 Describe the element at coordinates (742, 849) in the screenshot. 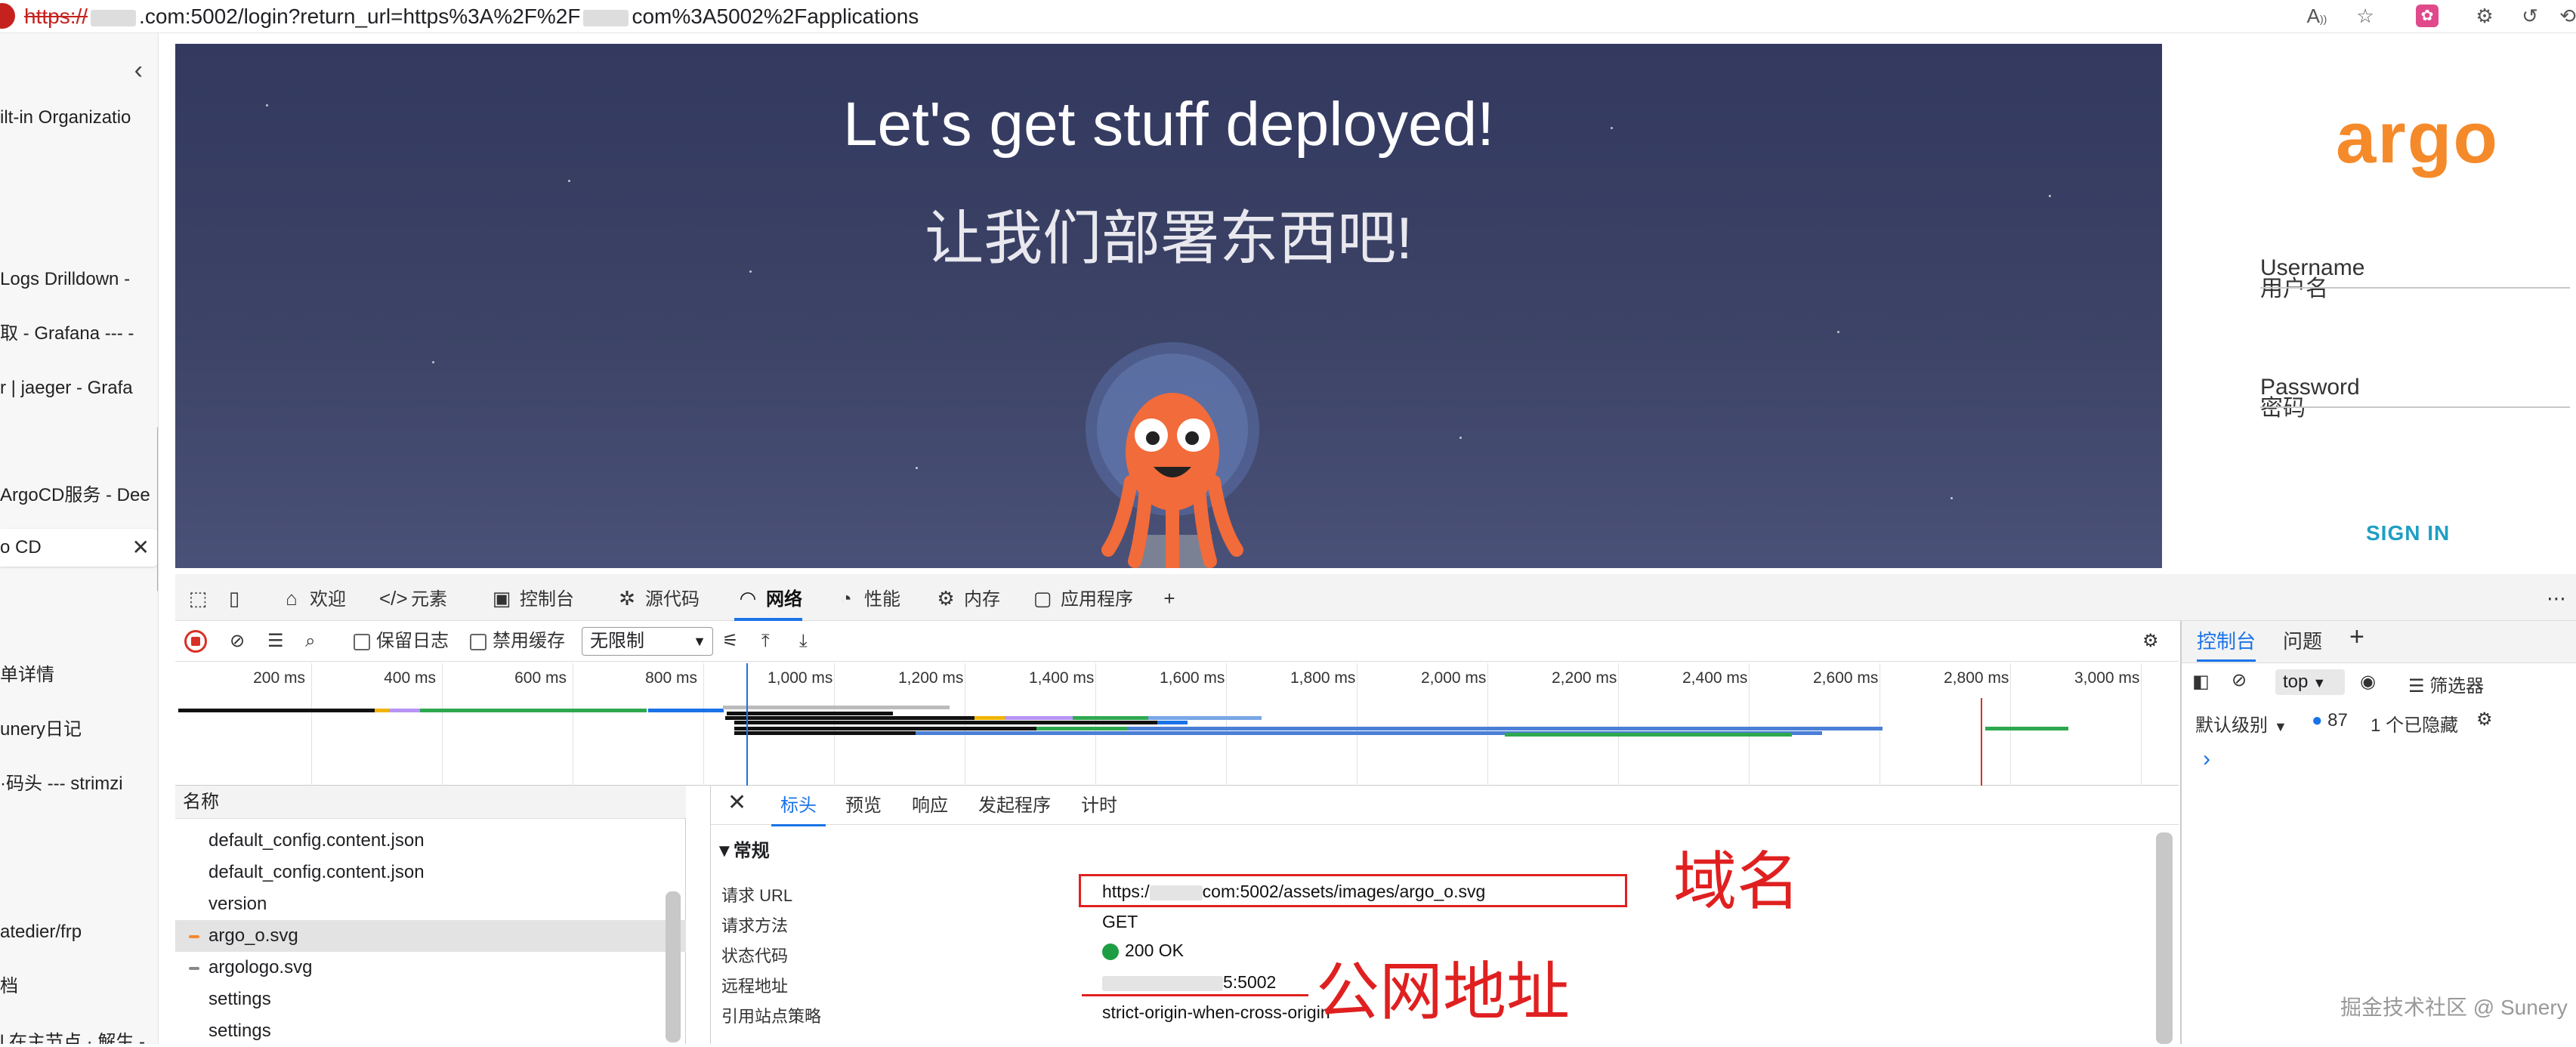

I see `general-section-toggle: ▼常规` at that location.